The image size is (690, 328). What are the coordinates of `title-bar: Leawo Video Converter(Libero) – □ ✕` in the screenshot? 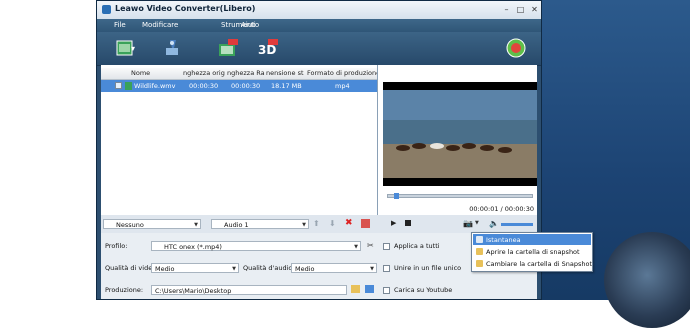 It's located at (319, 10).